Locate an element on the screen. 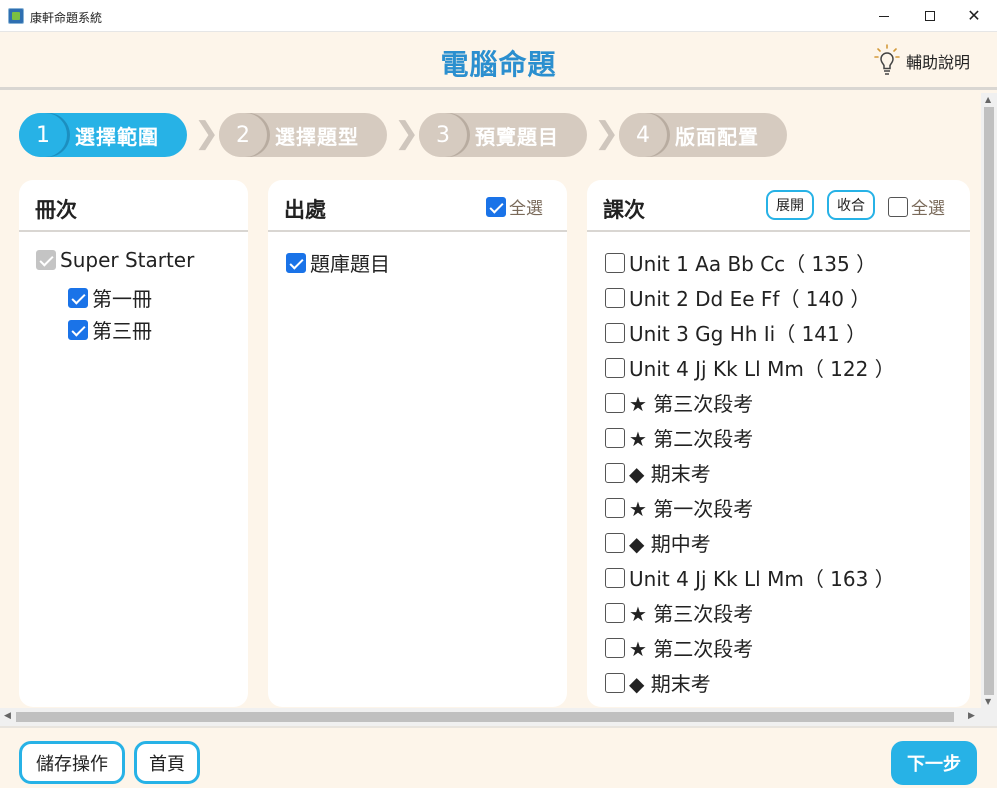 This screenshot has height=788, width=997. source-item: 題庫題目 is located at coordinates (338, 262).